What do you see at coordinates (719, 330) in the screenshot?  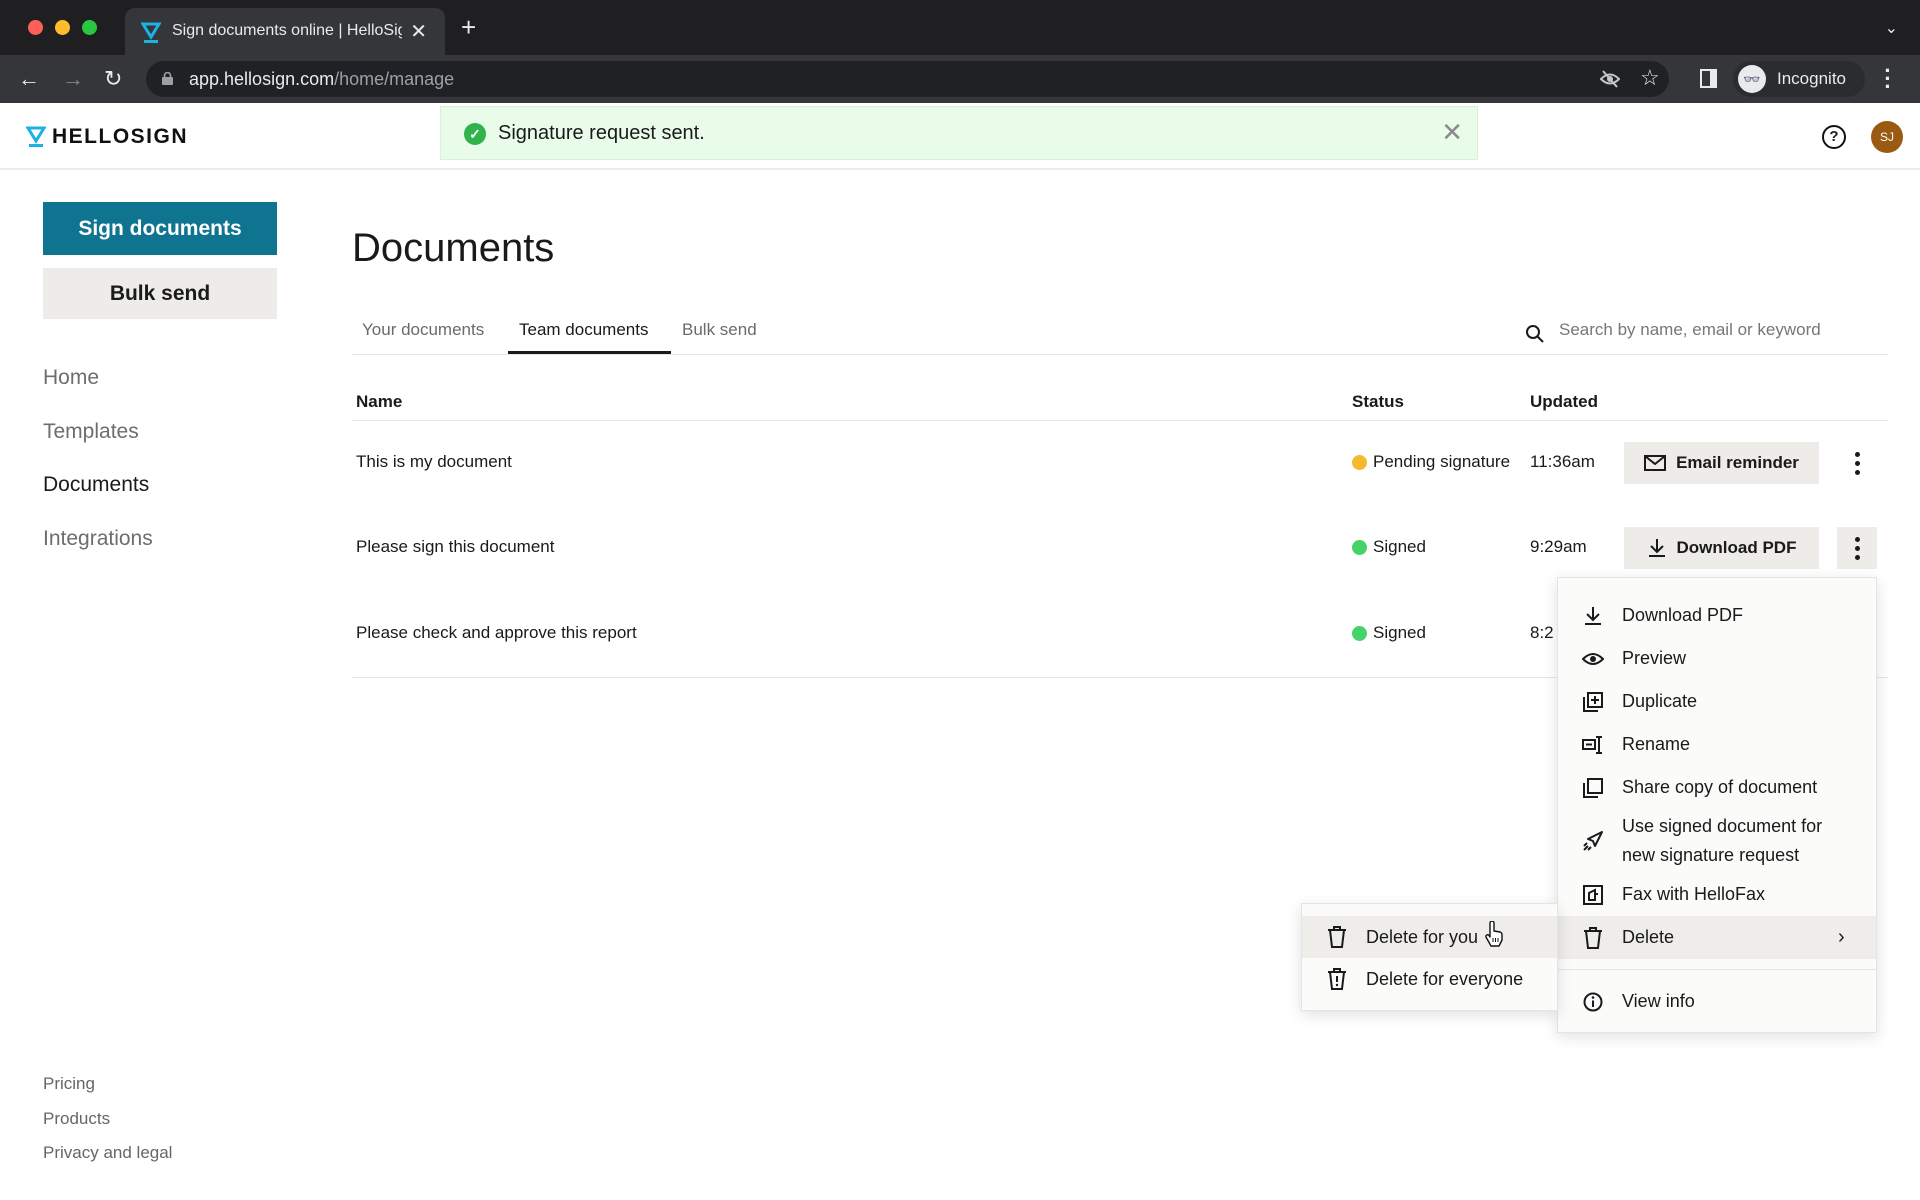 I see `tab-bulk-send: Bulk send` at bounding box center [719, 330].